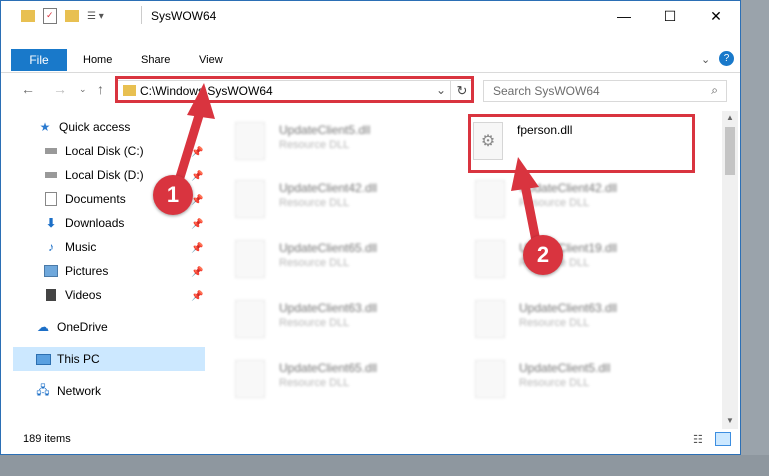 This screenshot has width=769, height=476. Describe the element at coordinates (173, 195) in the screenshot. I see `callout-1: 1` at that location.